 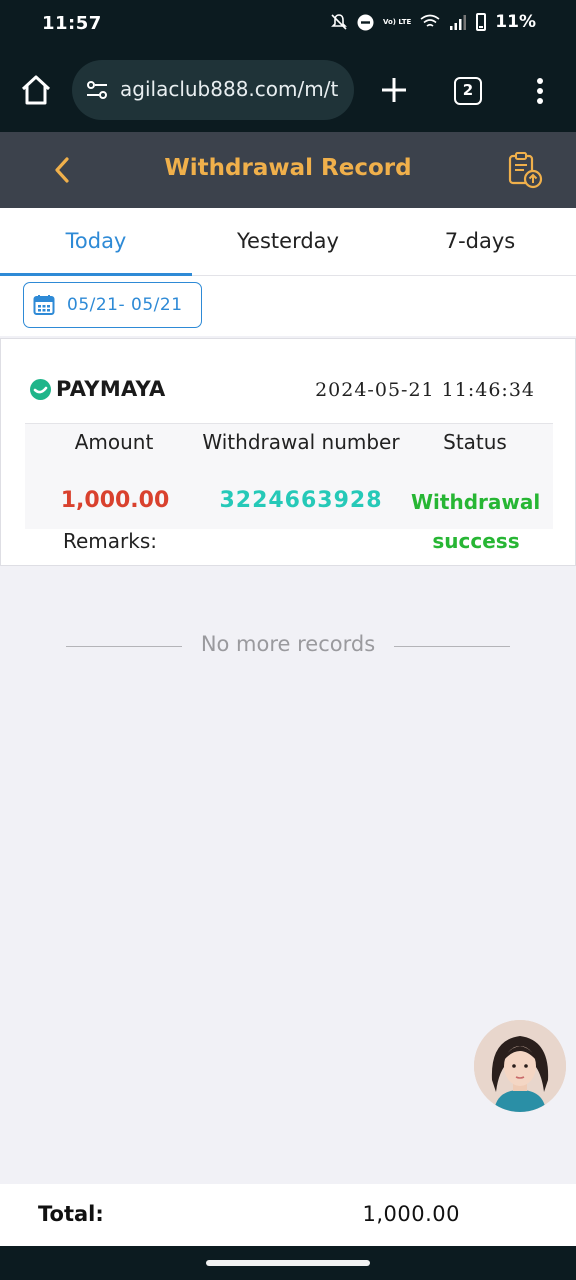 I want to click on calendar-icon, so click(x=44, y=305).